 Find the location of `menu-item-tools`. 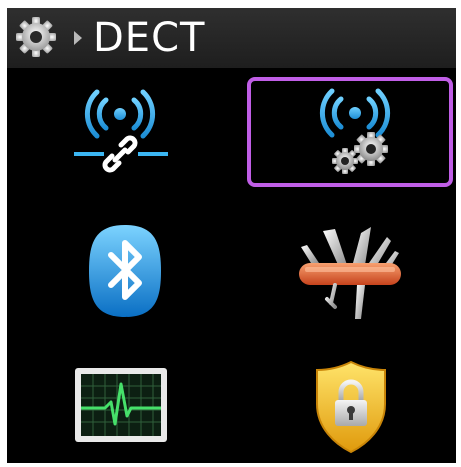

menu-item-tools is located at coordinates (350, 268).